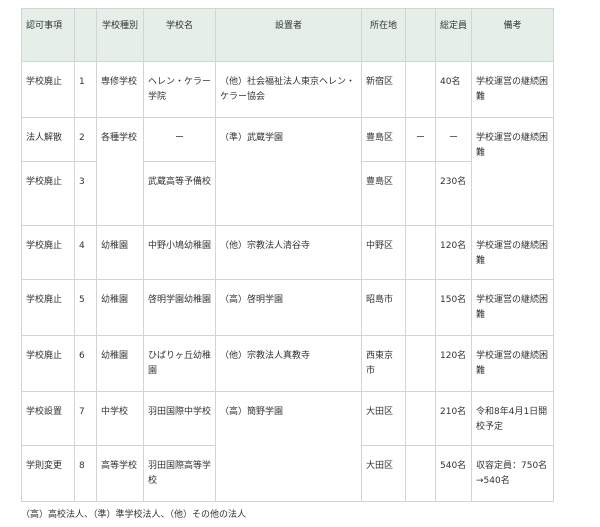 Image resolution: width=600 pixels, height=527 pixels. What do you see at coordinates (85, 307) in the screenshot?
I see `table-cell: 5` at bounding box center [85, 307].